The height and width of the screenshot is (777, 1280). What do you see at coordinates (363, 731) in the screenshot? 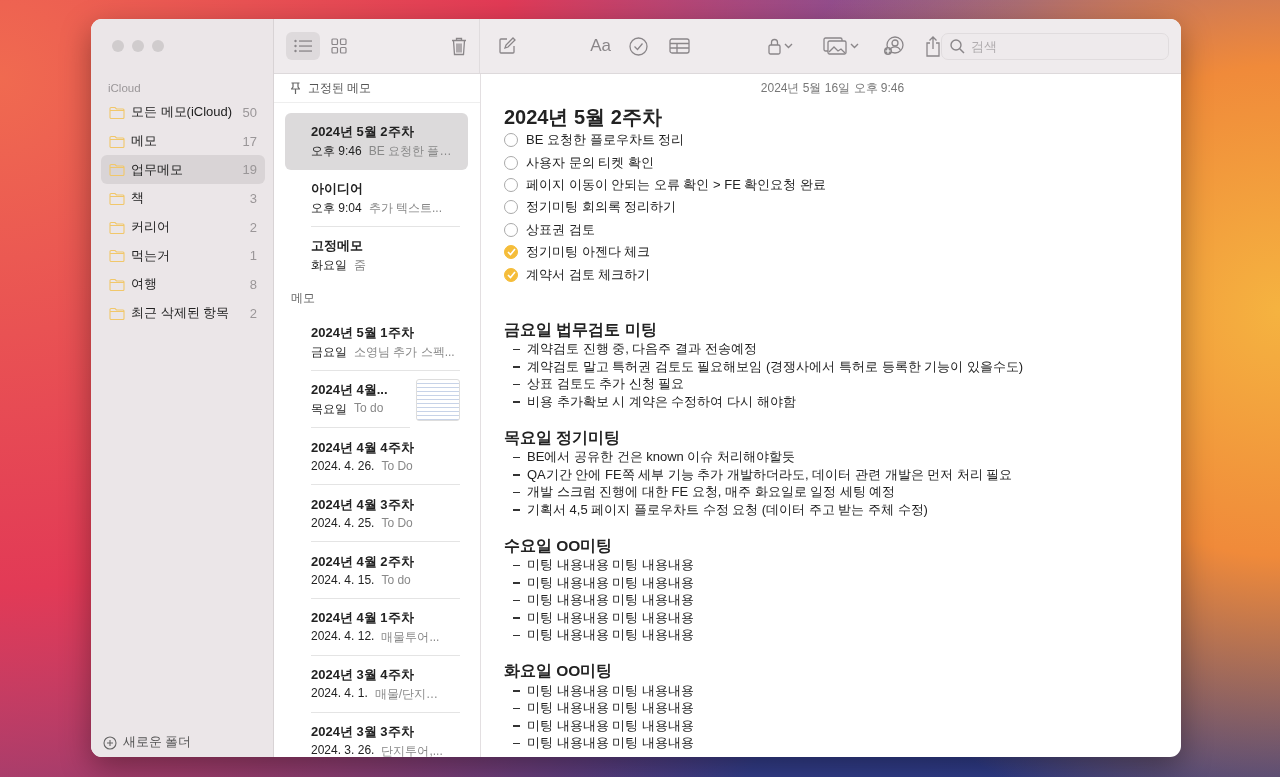
I see `note-title: 2024년 3월 3주차` at bounding box center [363, 731].